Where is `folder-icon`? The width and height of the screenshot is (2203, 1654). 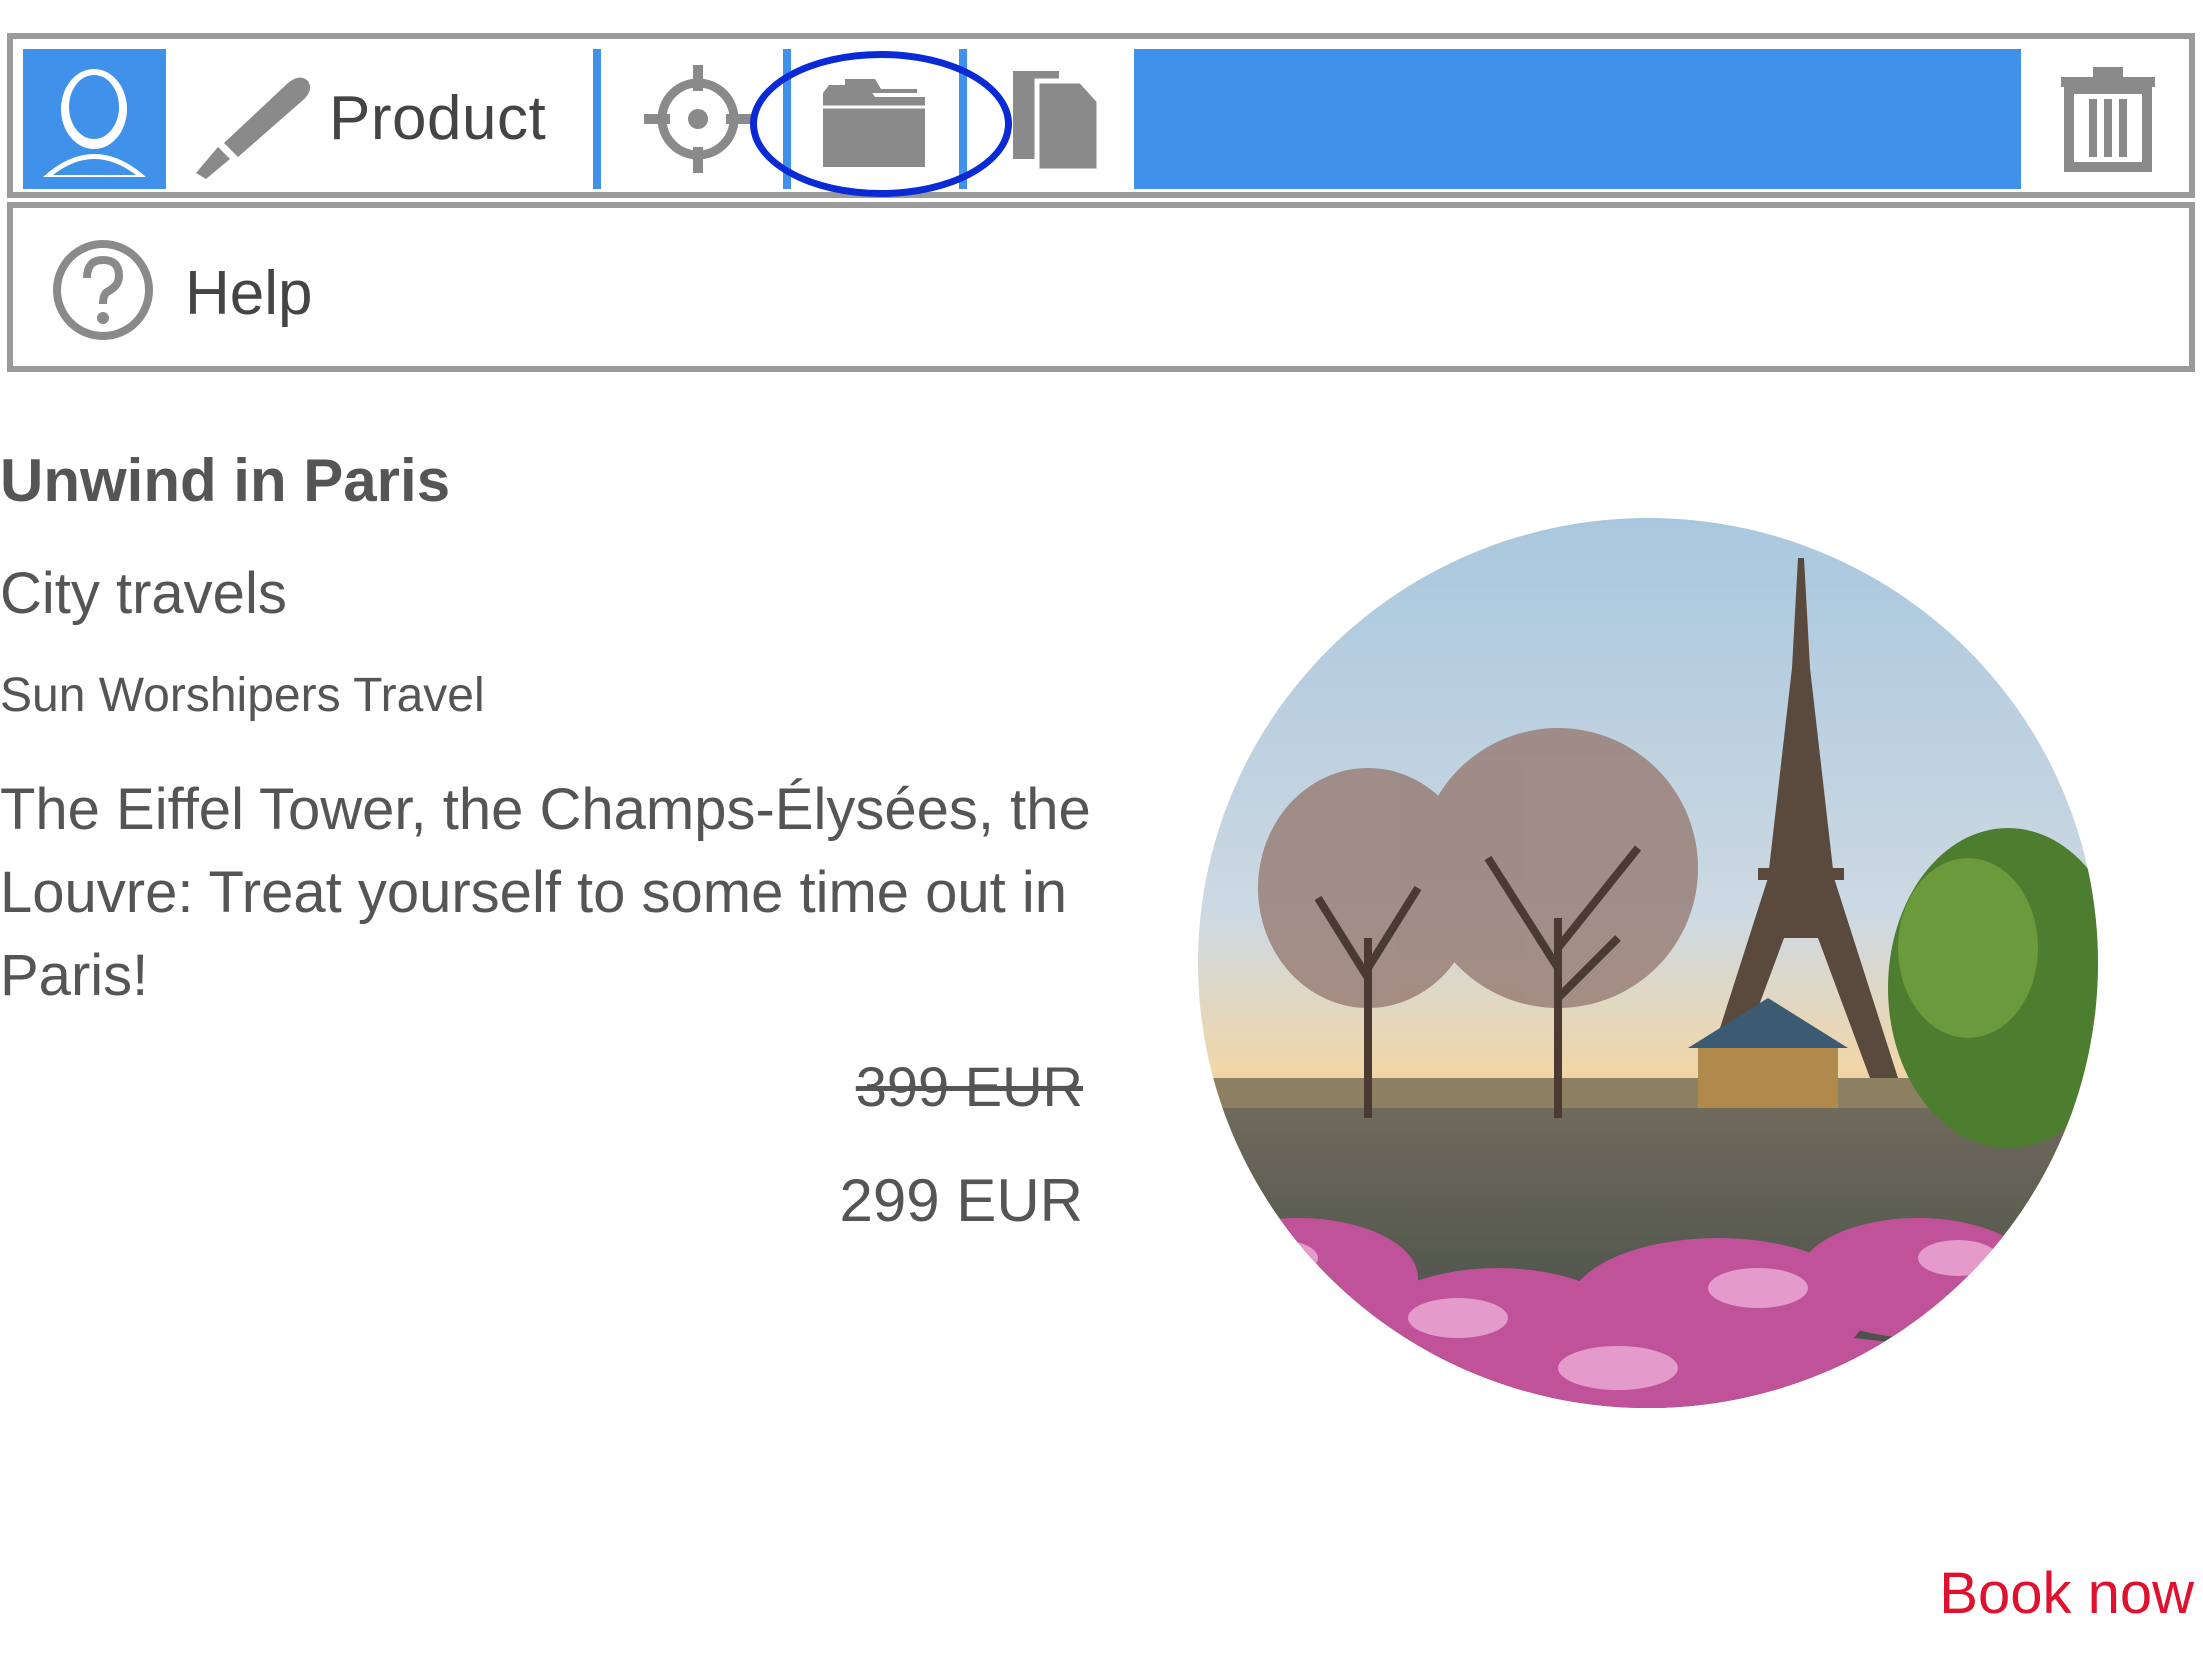
folder-icon is located at coordinates (877, 119).